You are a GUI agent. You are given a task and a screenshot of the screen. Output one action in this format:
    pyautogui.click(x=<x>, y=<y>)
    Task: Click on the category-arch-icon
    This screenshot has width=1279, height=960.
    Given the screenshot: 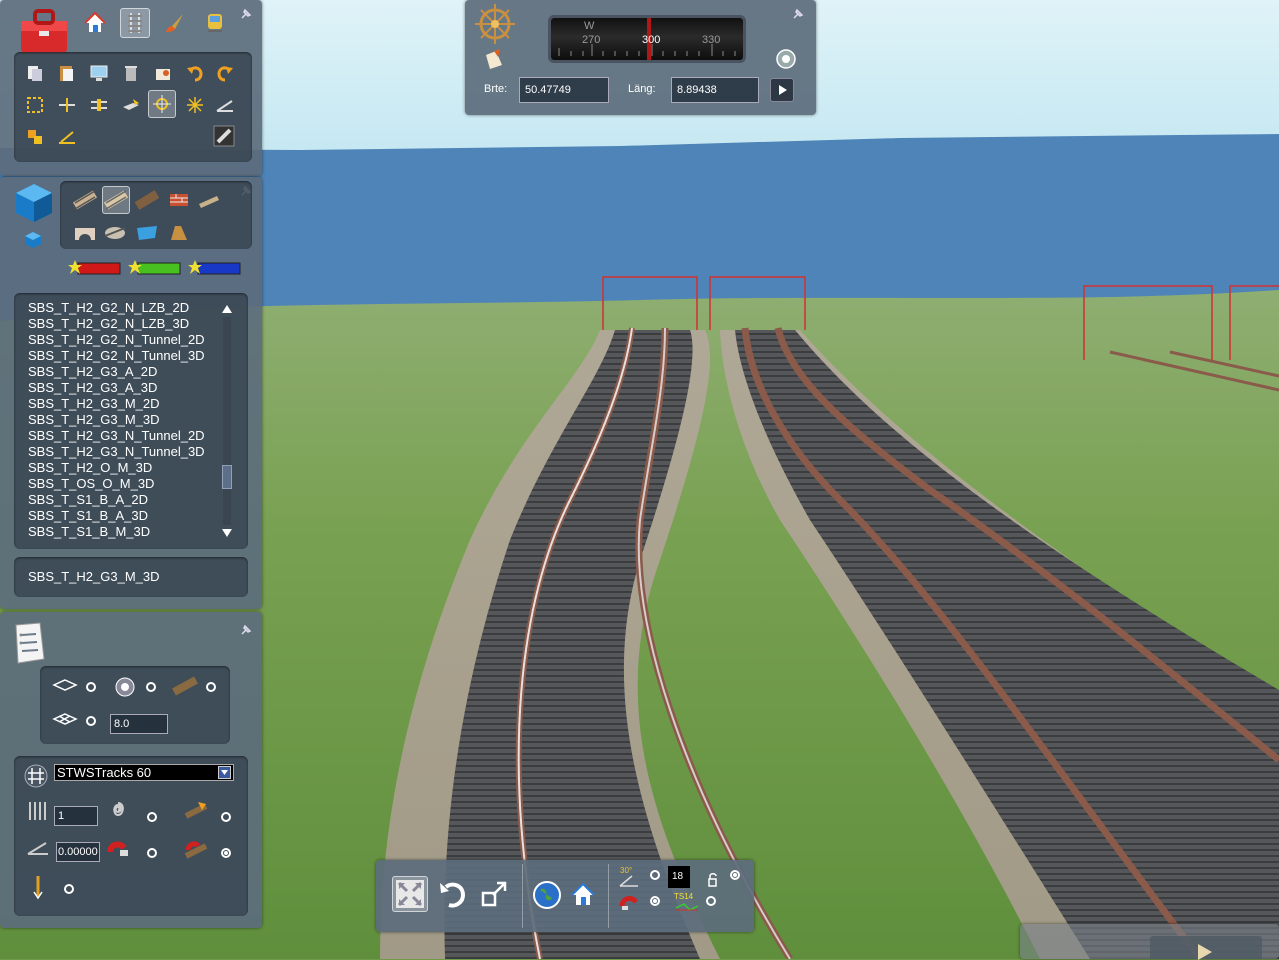 What is the action you would take?
    pyautogui.click(x=85, y=232)
    